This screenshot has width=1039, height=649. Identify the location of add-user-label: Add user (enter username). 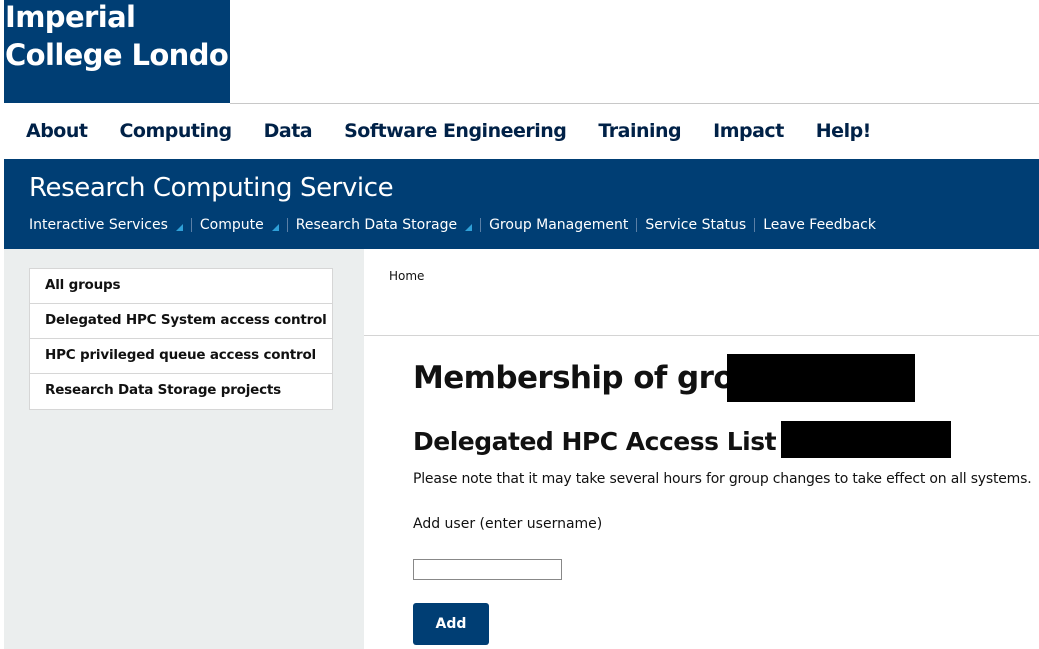
(508, 524).